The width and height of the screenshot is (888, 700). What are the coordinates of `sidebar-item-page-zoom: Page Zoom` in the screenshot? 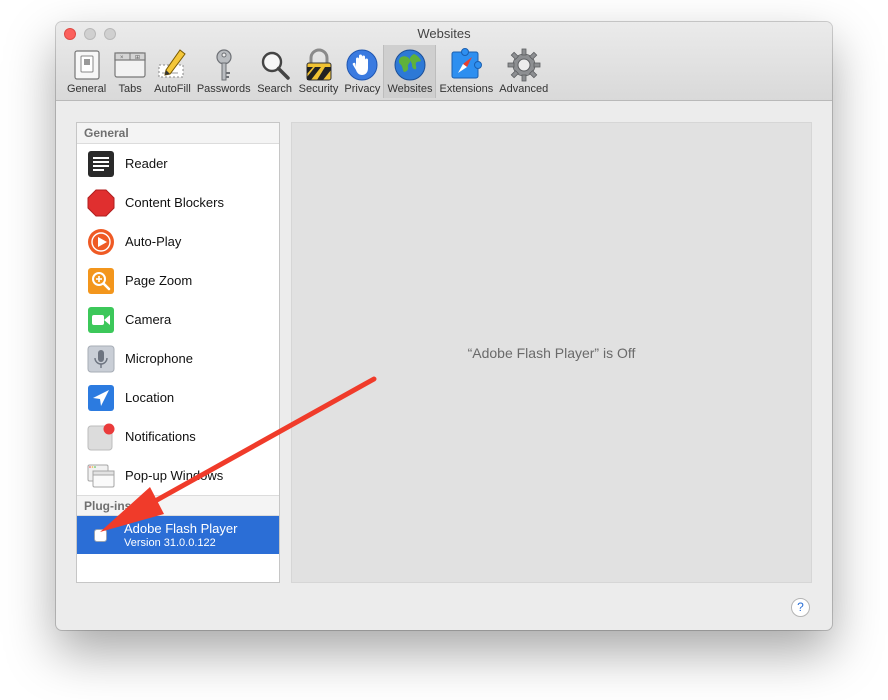 It's located at (178, 280).